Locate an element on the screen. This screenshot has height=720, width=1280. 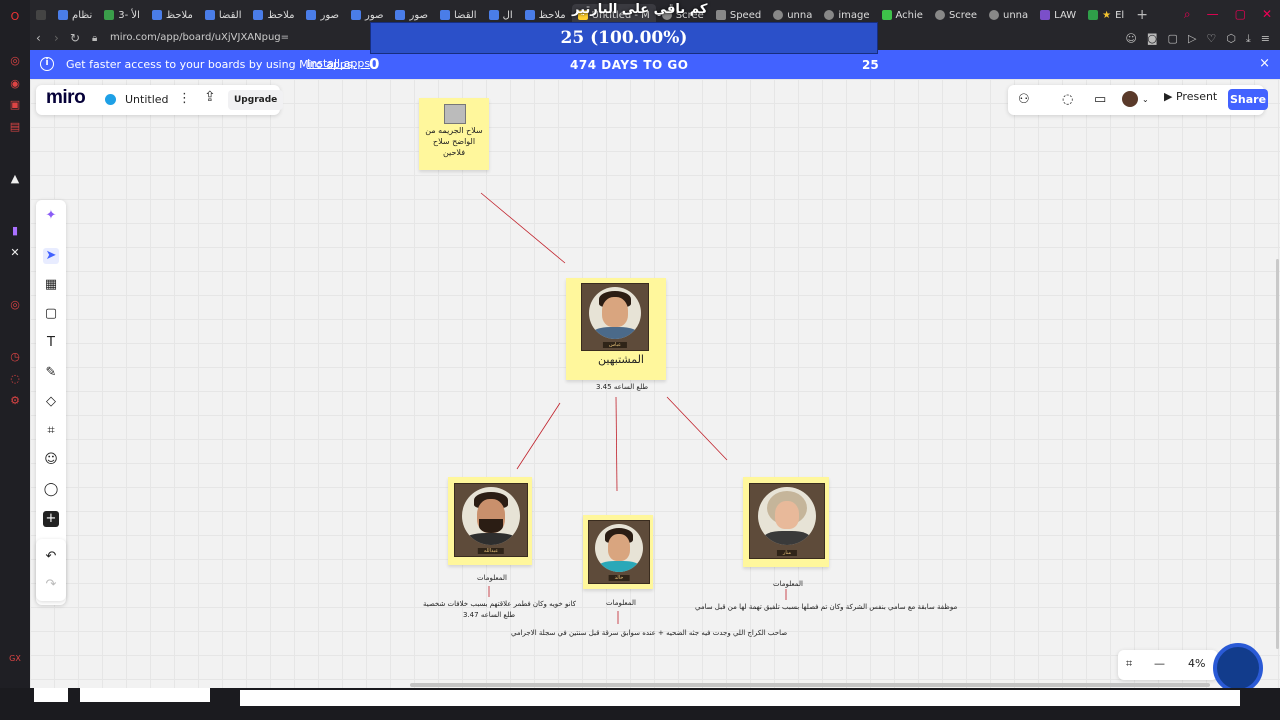
fit-screen-icon: ⌗ is located at coordinates (1129, 664).